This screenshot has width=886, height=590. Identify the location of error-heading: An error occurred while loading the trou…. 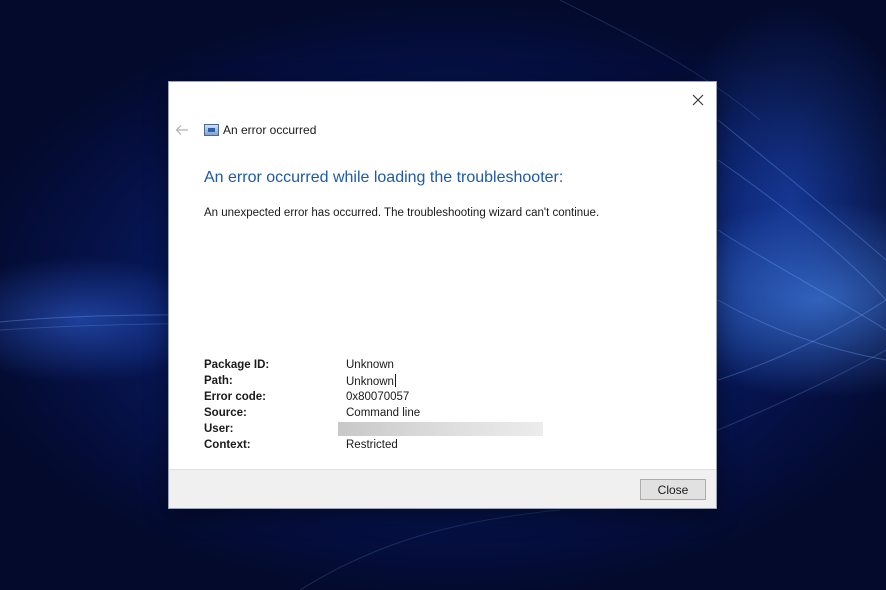
(384, 177).